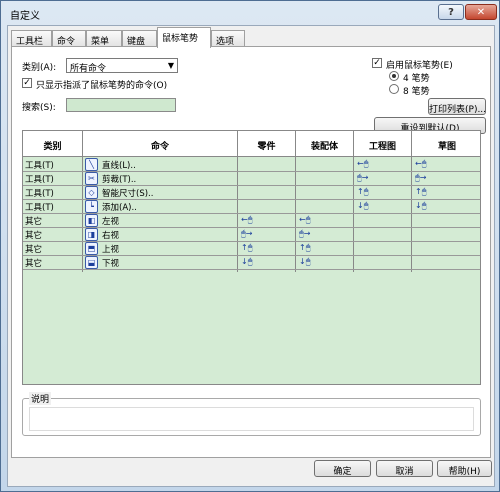 The image size is (500, 492). What do you see at coordinates (305, 262) in the screenshot?
I see `row-assembly-gesture: ↓🖱` at bounding box center [305, 262].